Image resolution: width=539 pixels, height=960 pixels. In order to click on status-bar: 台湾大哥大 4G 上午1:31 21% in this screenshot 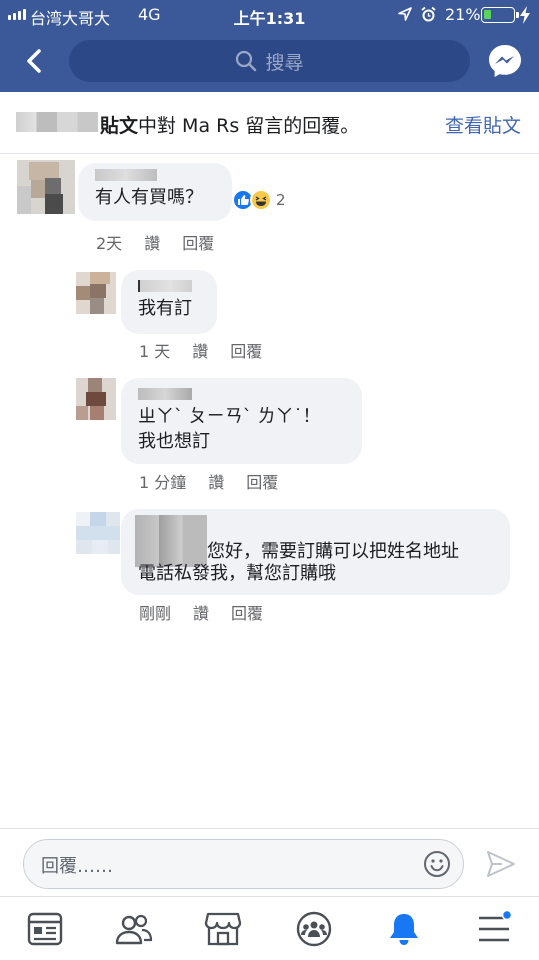, I will do `click(269, 15)`.